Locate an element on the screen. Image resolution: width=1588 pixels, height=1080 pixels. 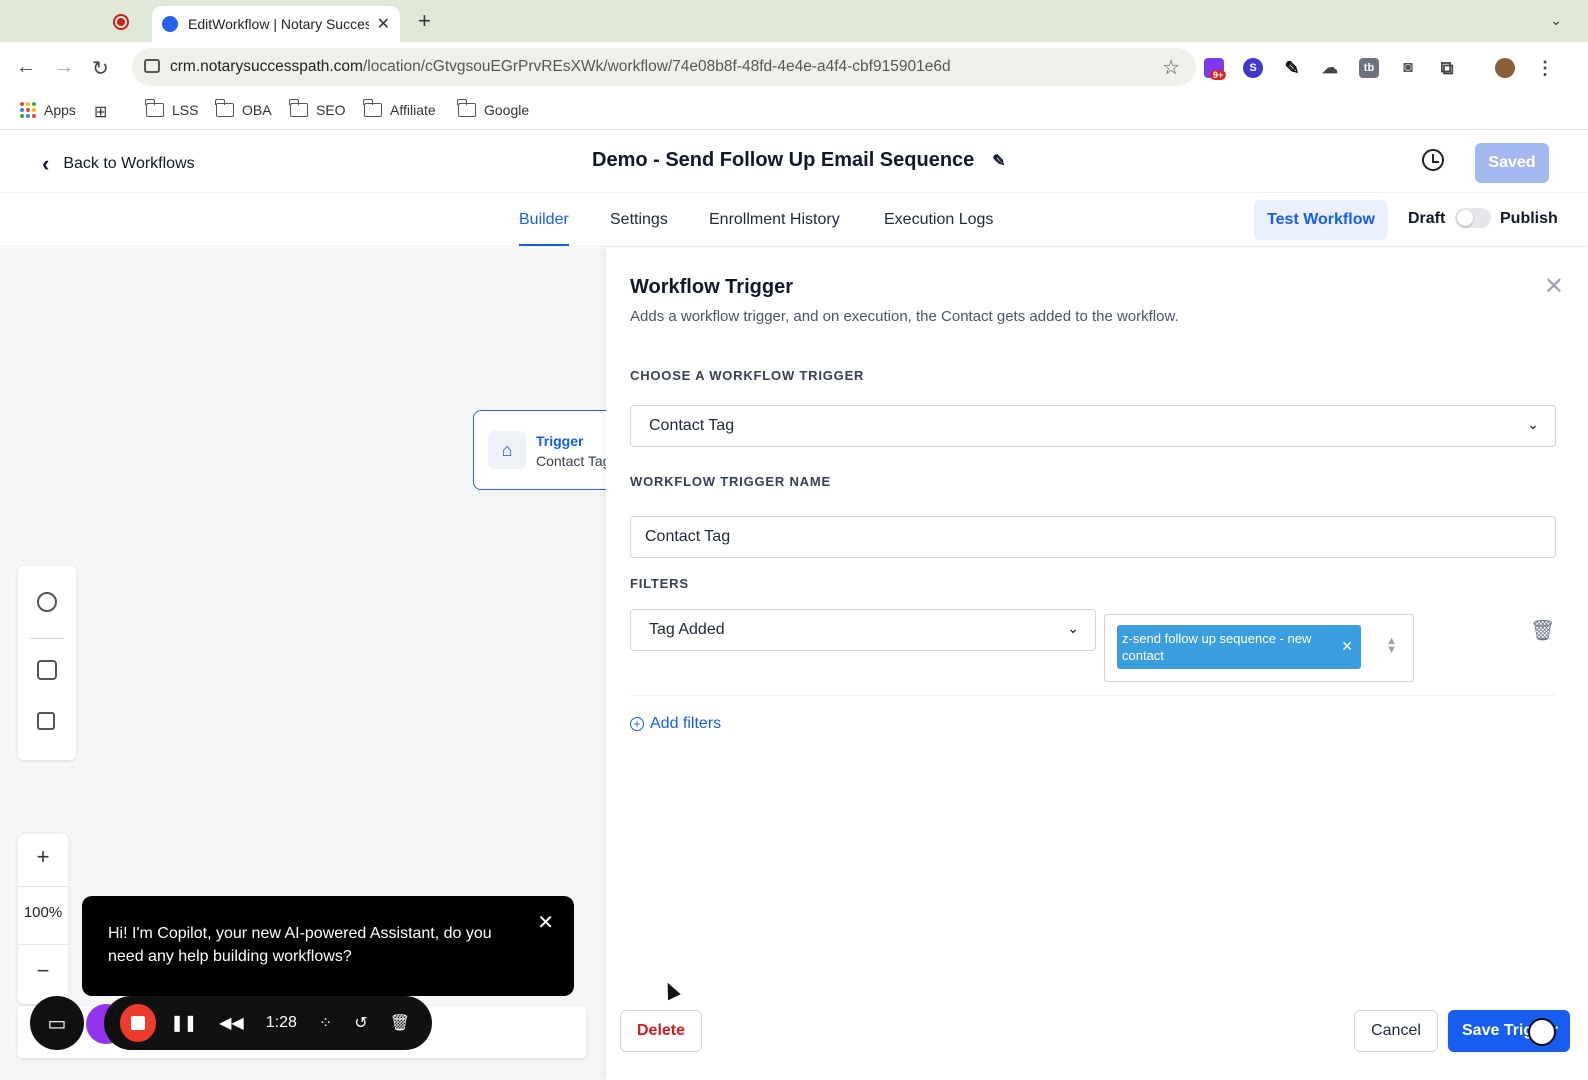
bookmark-label: Google is located at coordinates (507, 110).